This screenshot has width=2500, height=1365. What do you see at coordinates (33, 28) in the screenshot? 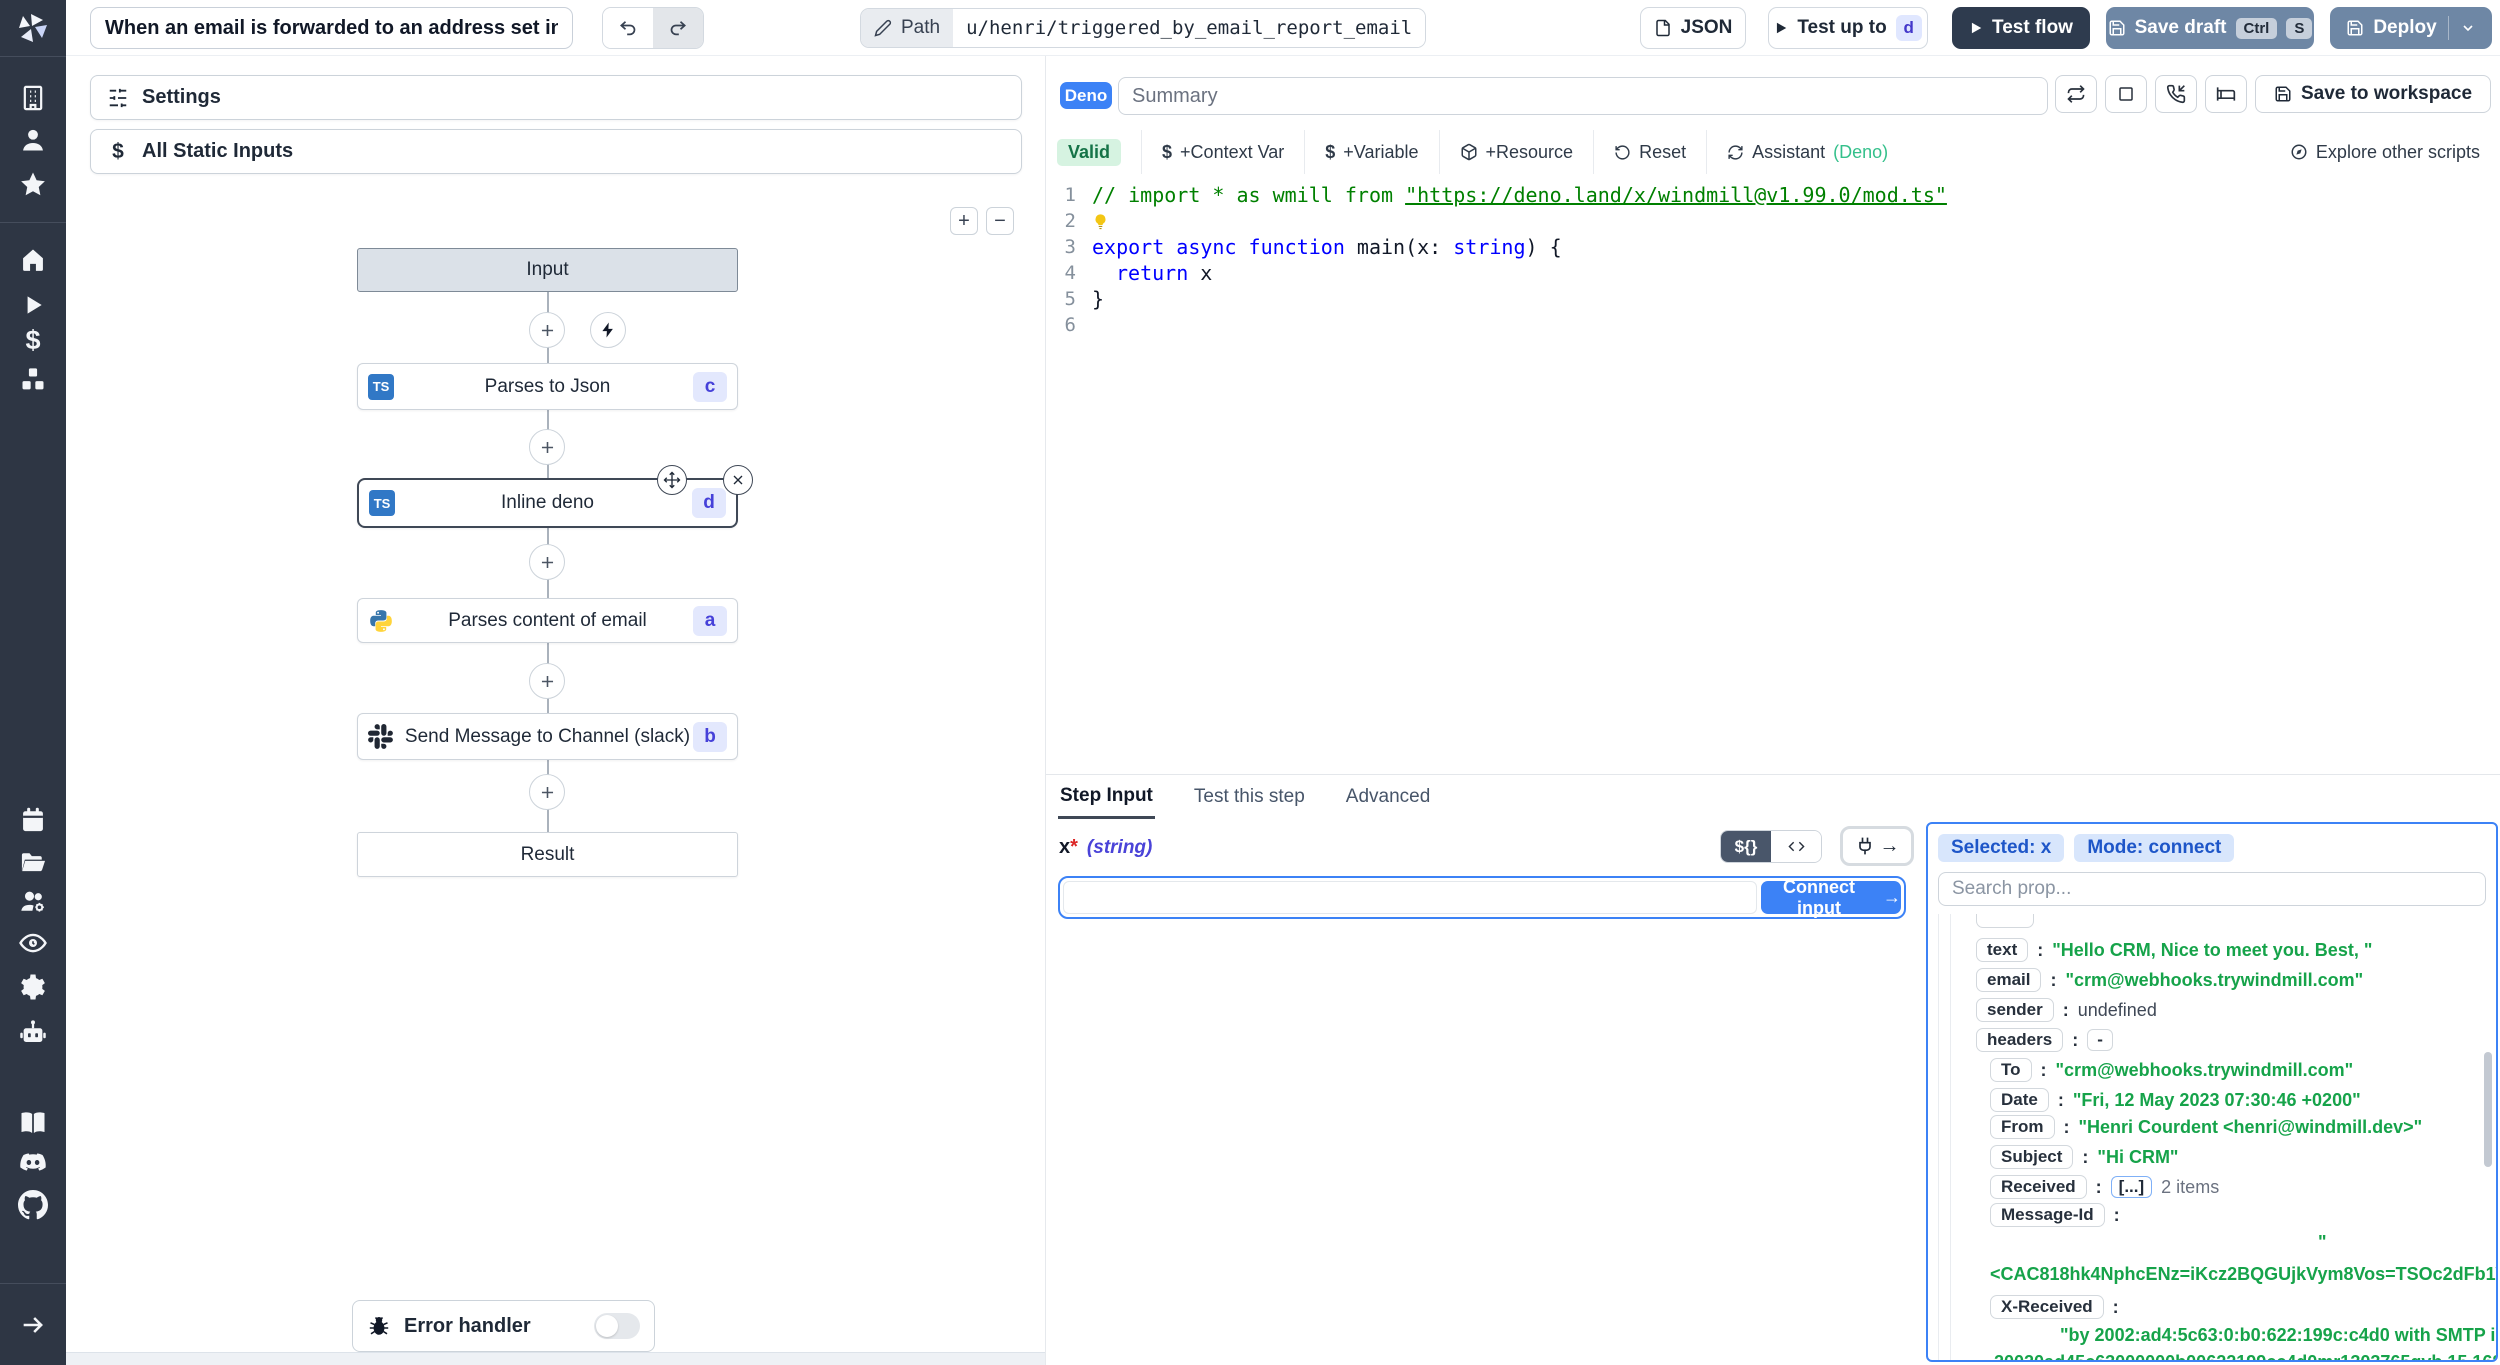
I see `windmill-logo-icon` at bounding box center [33, 28].